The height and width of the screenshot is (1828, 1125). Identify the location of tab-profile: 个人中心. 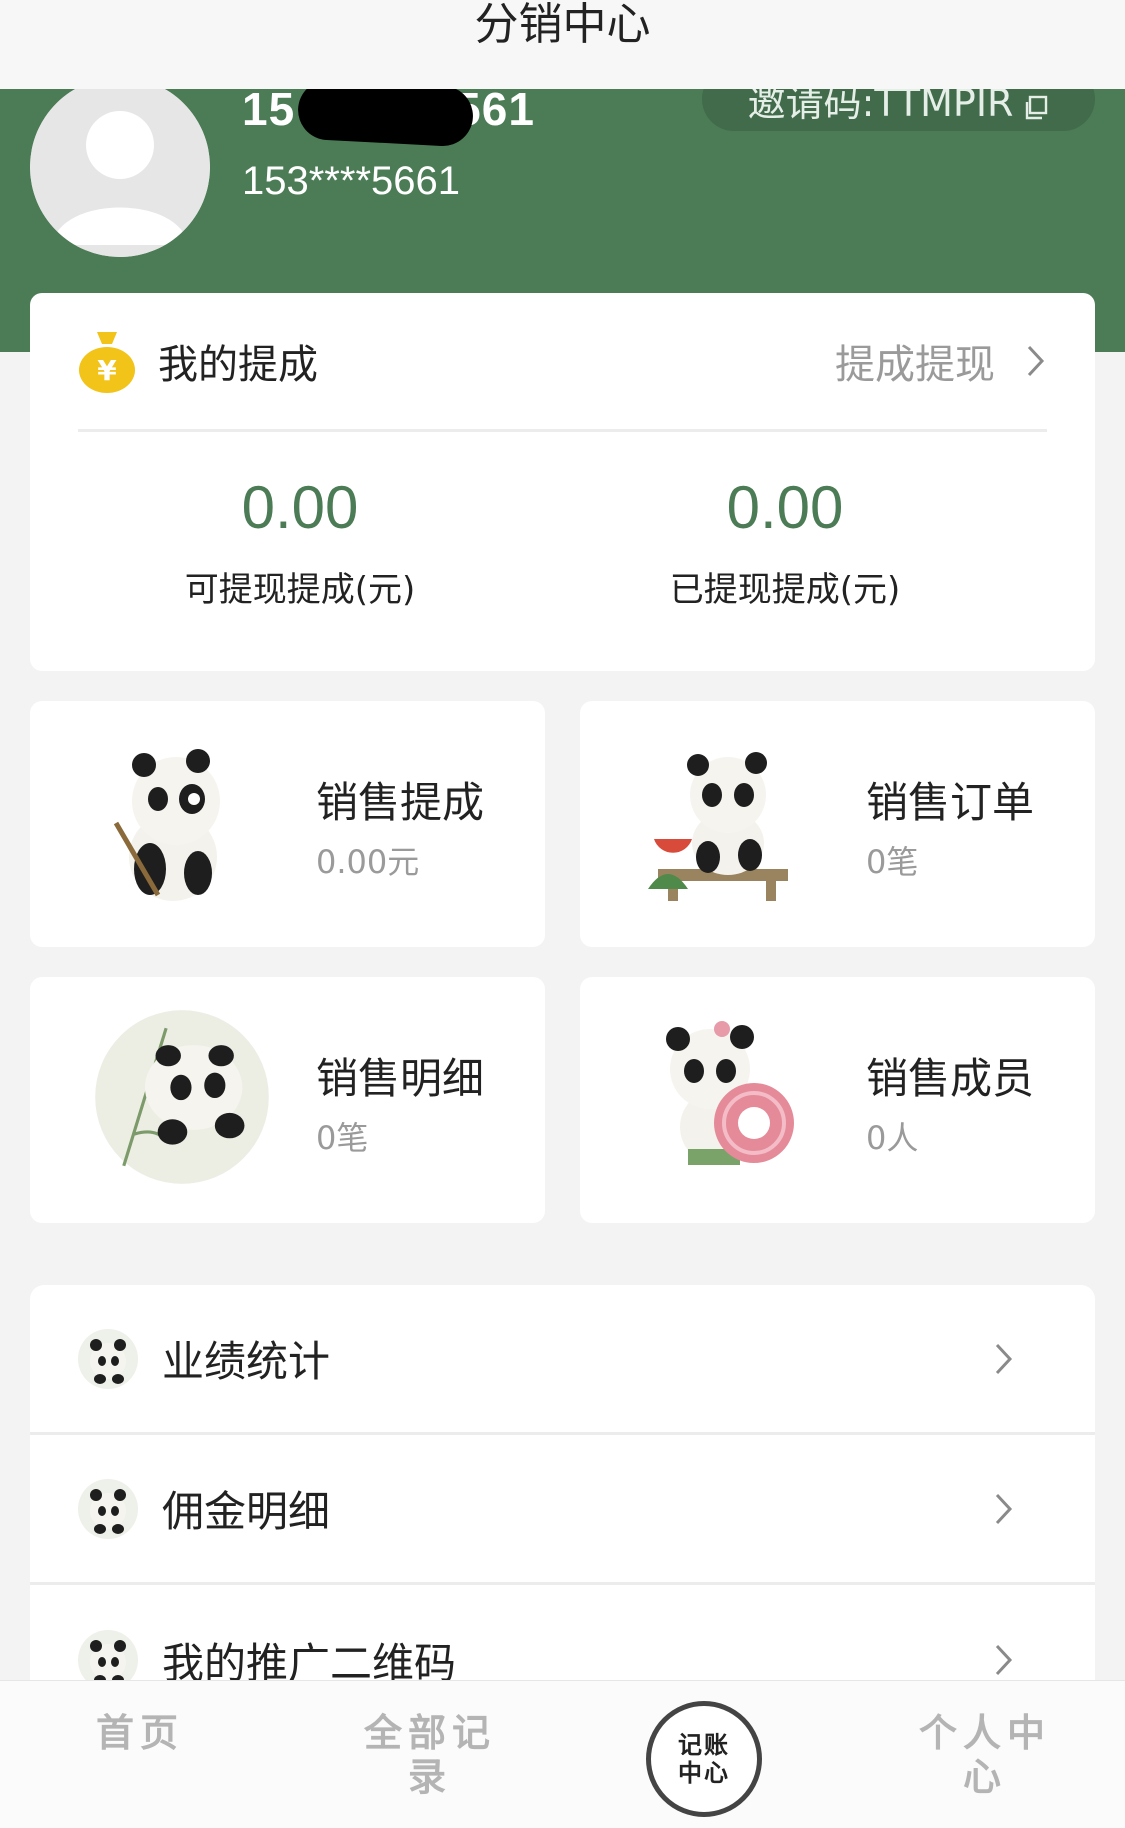
(985, 1755).